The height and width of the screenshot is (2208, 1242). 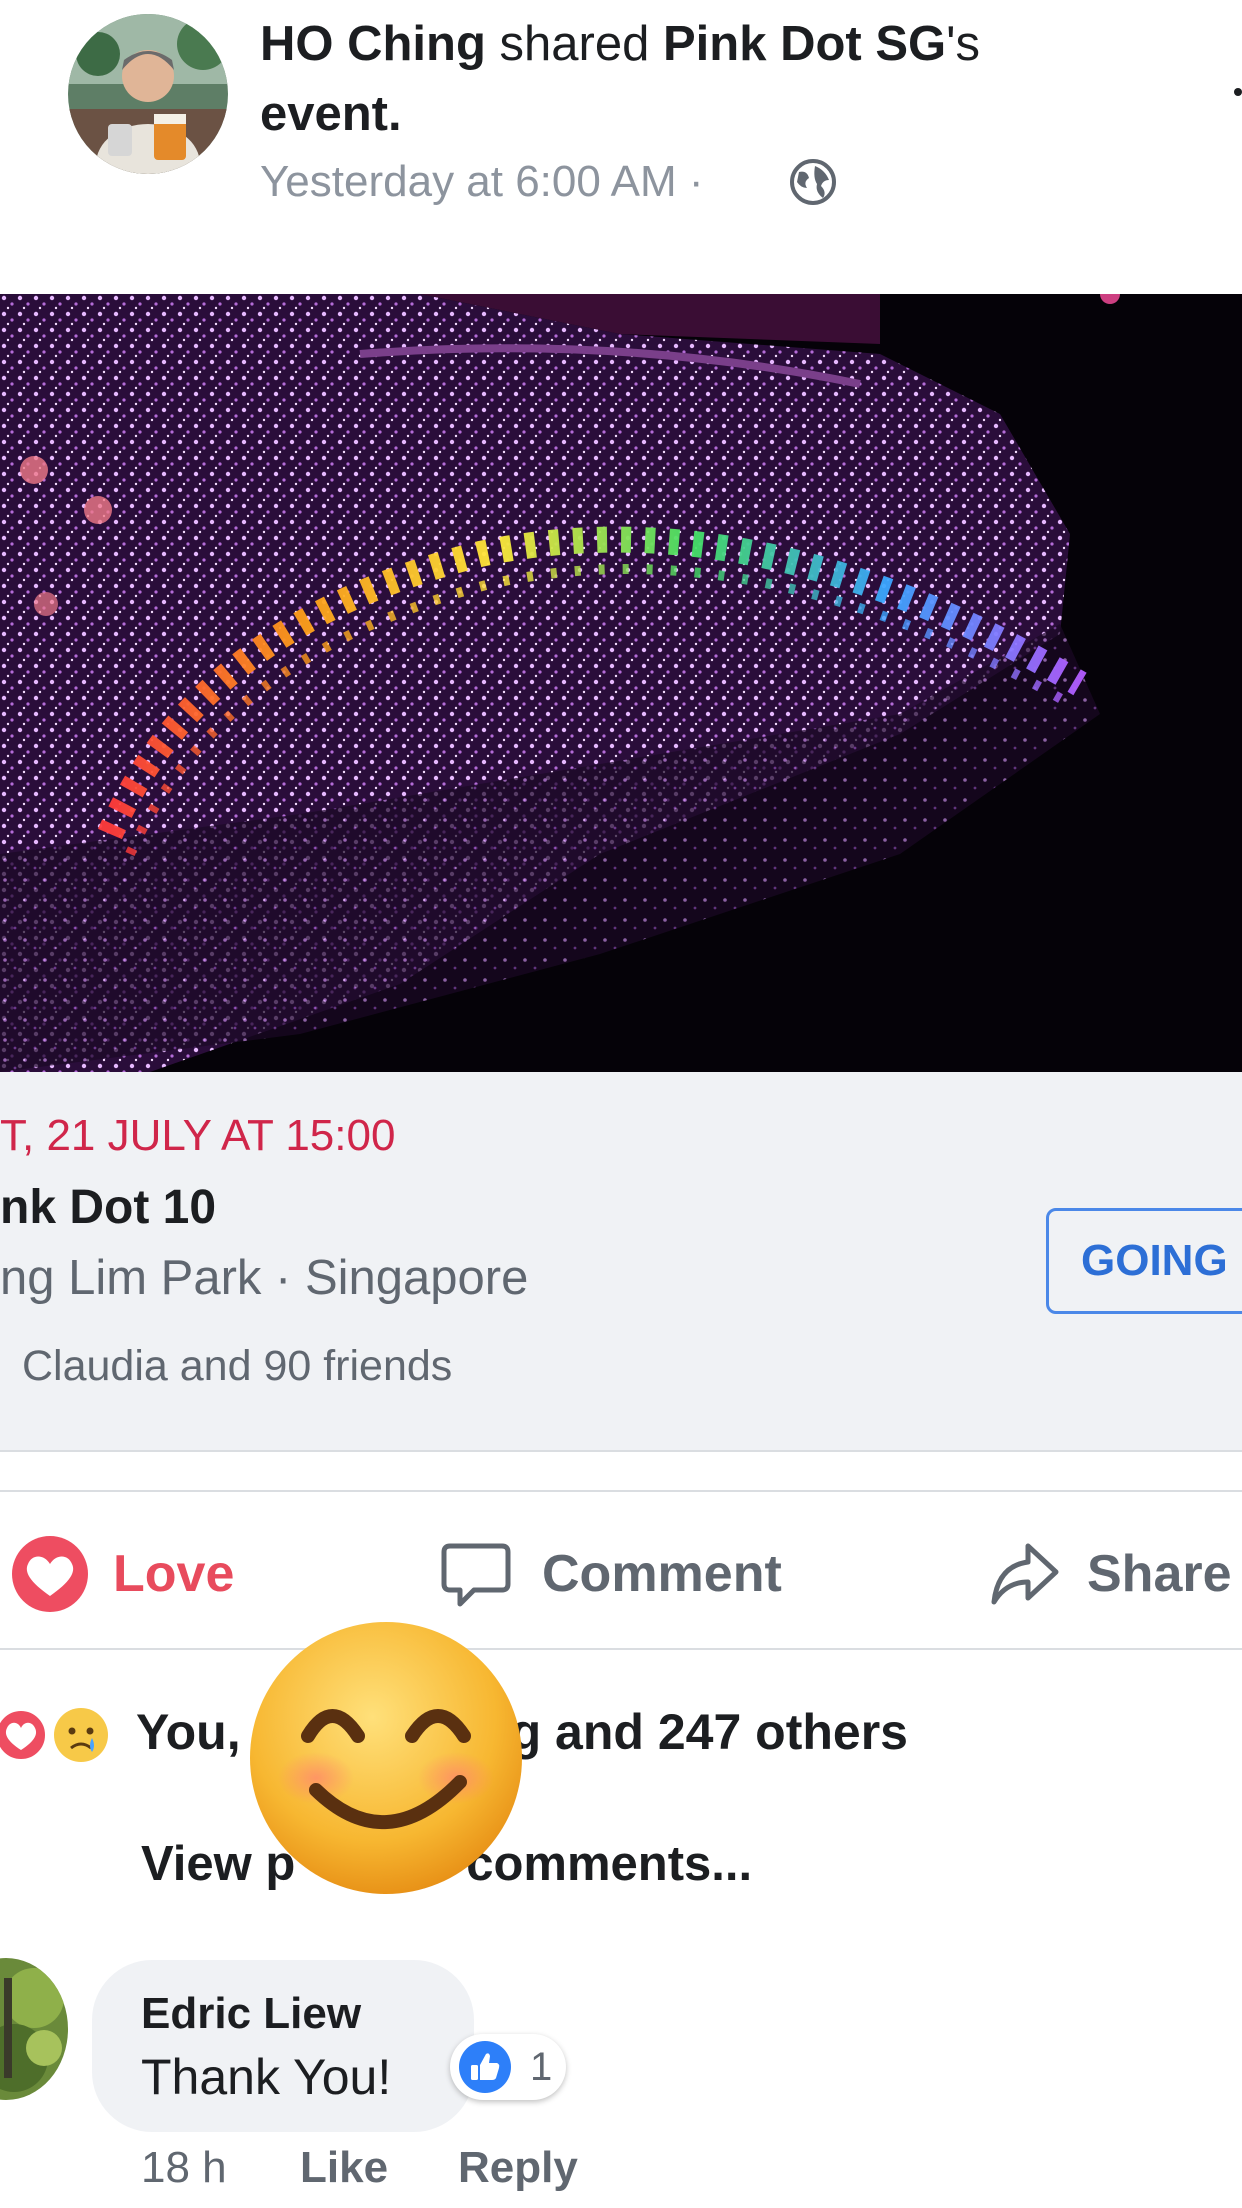 I want to click on reaction-summary-left: You,, so click(x=188, y=1732).